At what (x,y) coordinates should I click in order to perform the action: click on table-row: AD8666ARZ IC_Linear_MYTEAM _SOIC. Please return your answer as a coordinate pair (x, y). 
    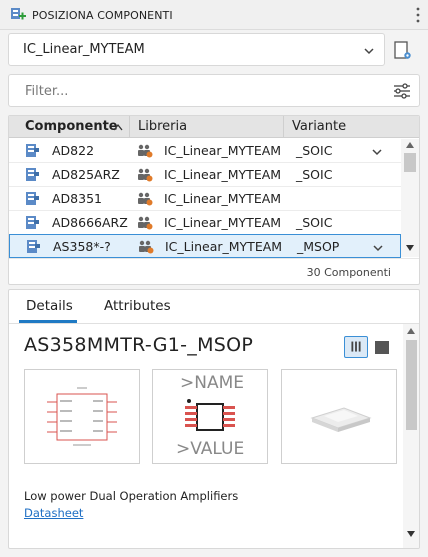
    Looking at the image, I should click on (205, 223).